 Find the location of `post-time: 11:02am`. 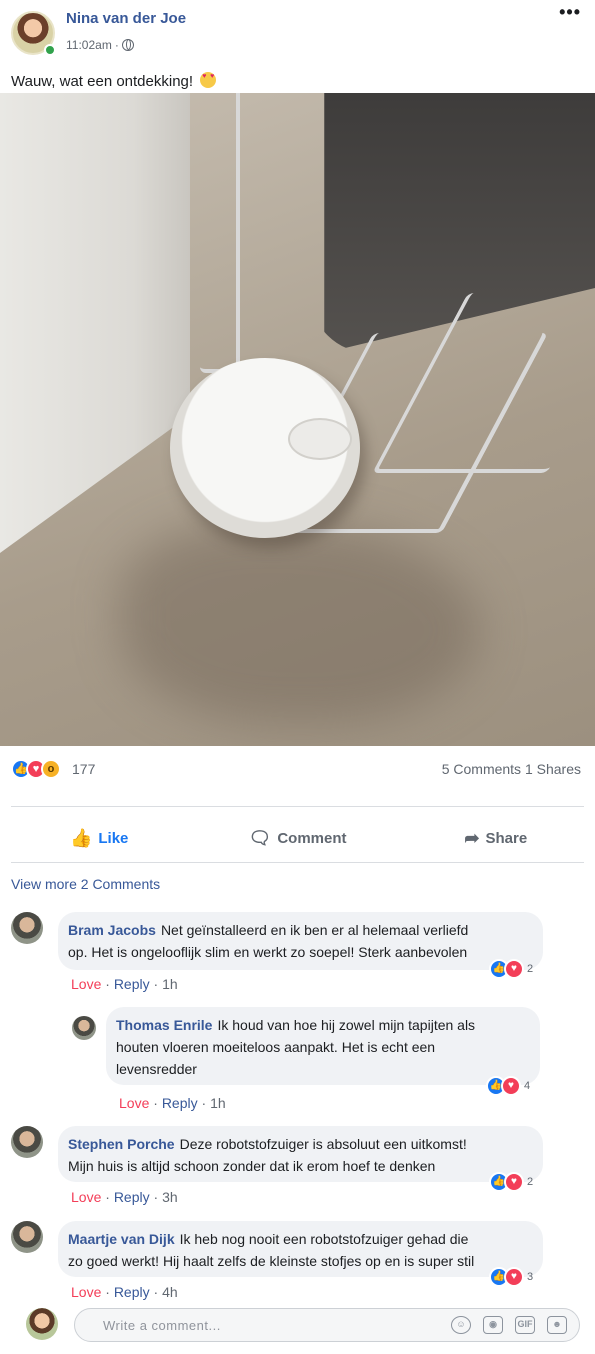

post-time: 11:02am is located at coordinates (89, 45).